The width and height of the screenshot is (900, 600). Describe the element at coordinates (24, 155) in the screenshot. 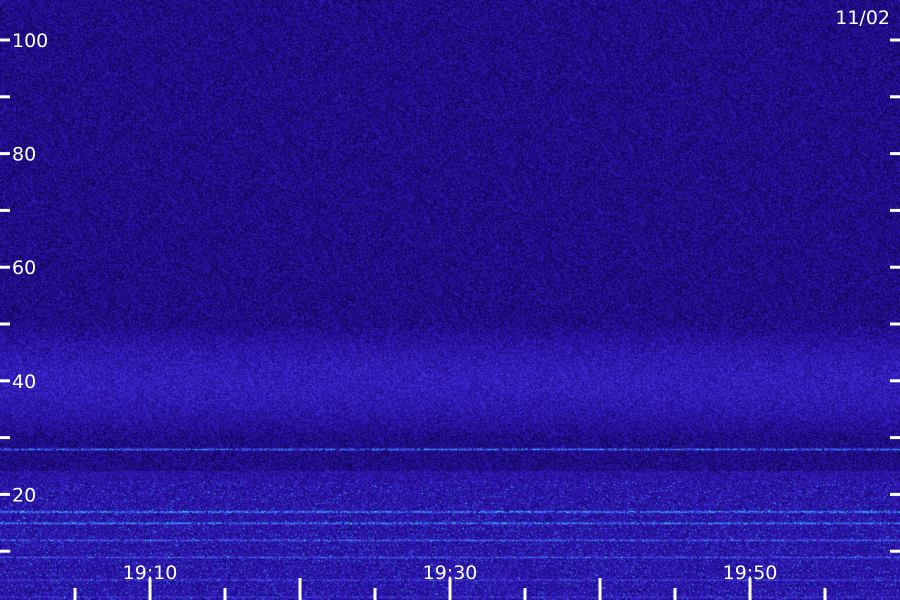

I see `y-tick-label: 80` at that location.